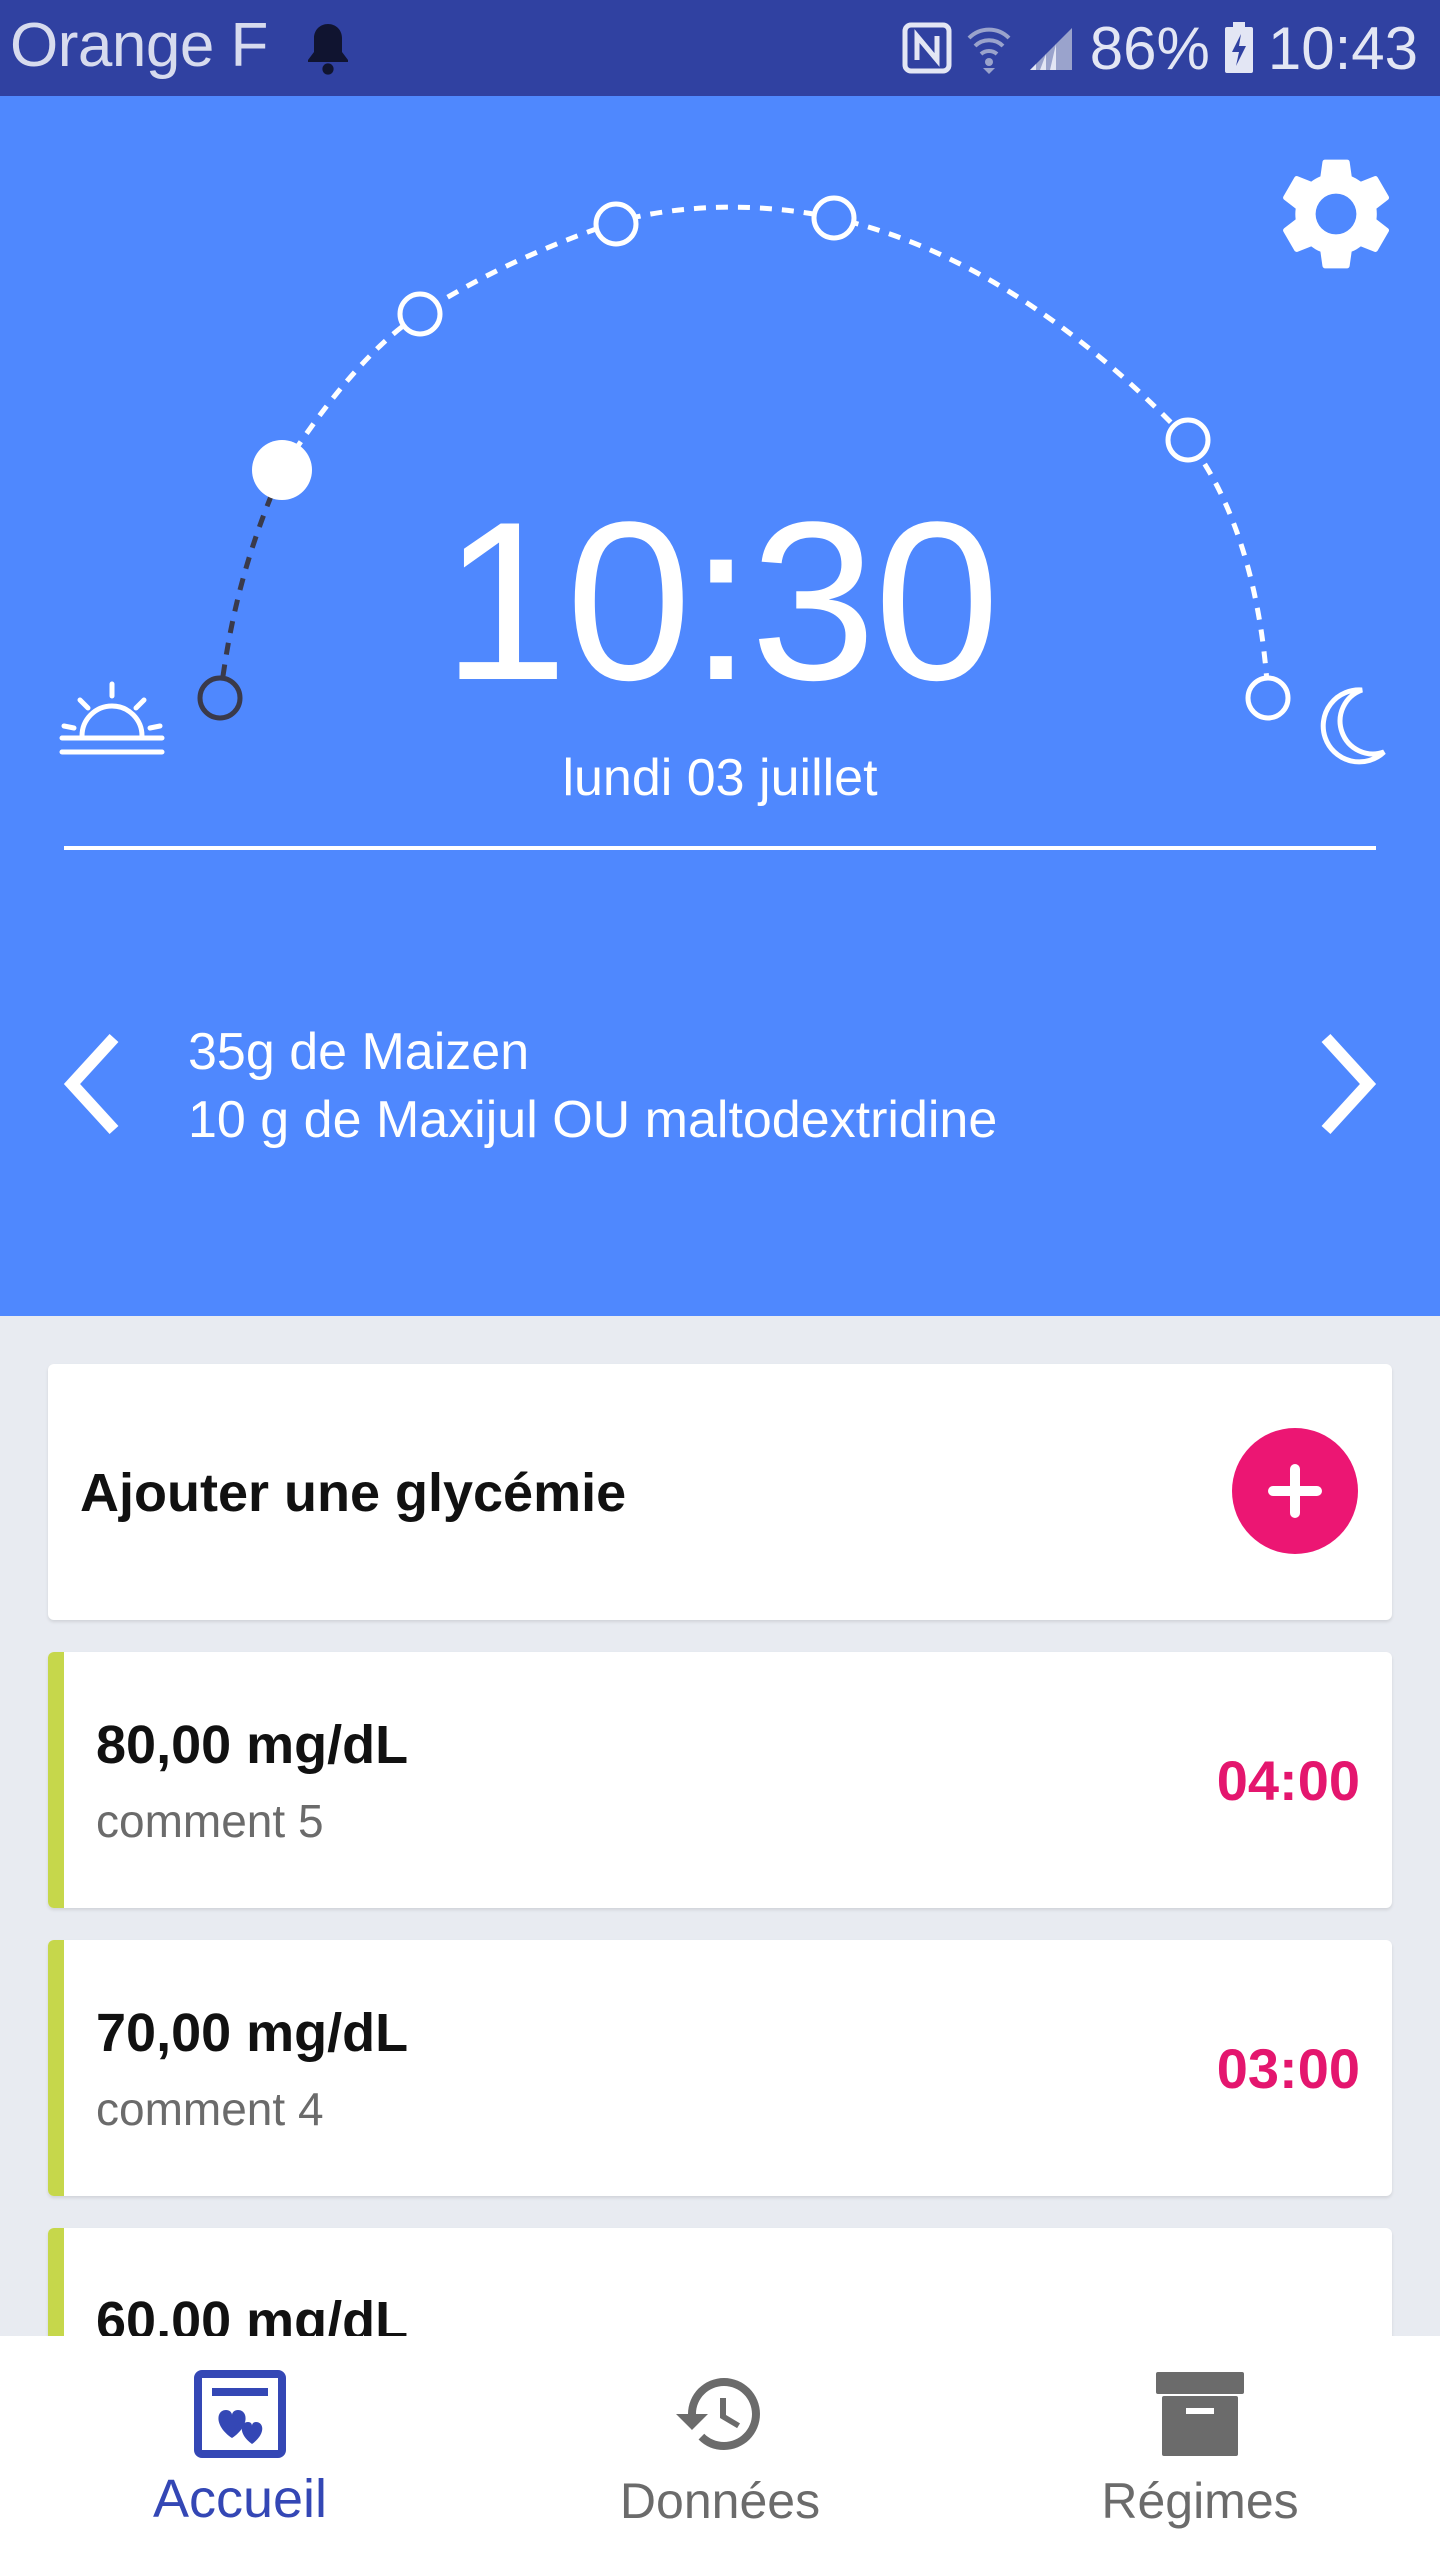 The image size is (1440, 2560). I want to click on nav-home: Accueil, so click(240, 2448).